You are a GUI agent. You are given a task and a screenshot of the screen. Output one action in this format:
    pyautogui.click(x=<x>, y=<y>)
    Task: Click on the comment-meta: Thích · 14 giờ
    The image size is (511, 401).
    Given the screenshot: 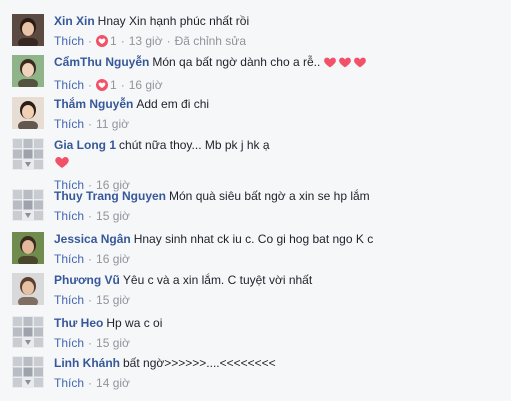 What is the action you would take?
    pyautogui.click(x=282, y=383)
    